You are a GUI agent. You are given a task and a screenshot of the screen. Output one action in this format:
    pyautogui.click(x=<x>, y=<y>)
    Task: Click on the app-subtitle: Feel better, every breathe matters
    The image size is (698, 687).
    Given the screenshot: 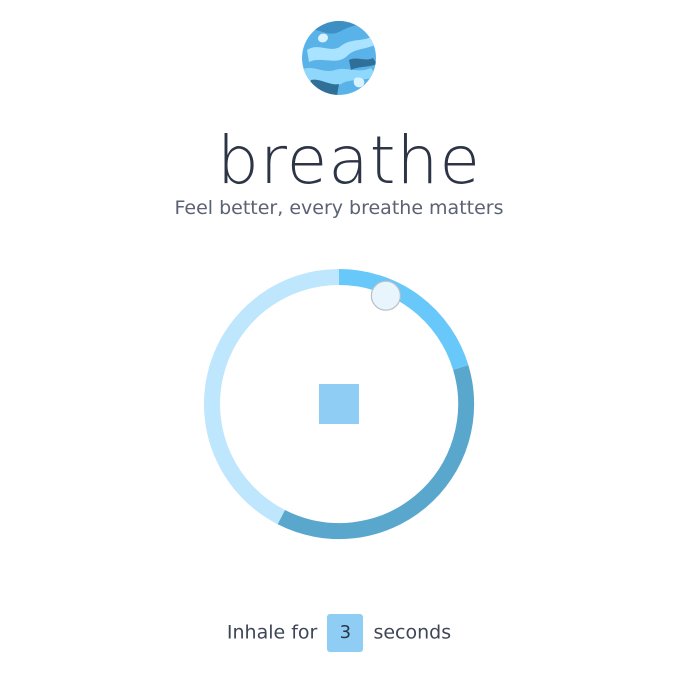 What is the action you would take?
    pyautogui.click(x=339, y=208)
    